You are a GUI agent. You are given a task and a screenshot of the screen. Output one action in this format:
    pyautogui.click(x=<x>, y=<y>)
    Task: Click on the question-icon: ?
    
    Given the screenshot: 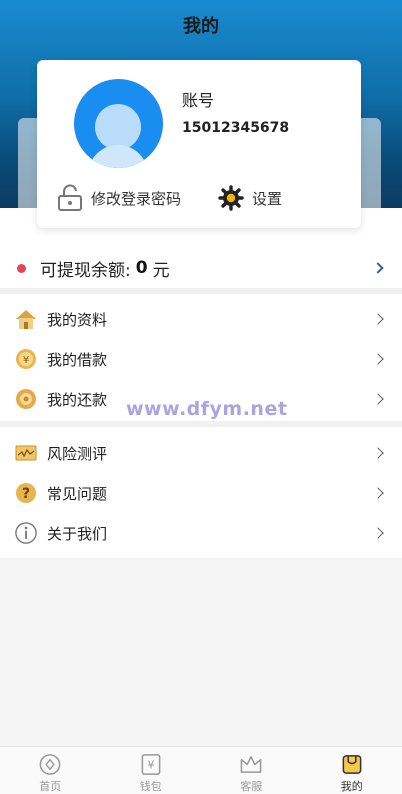 What is the action you would take?
    pyautogui.click(x=26, y=493)
    